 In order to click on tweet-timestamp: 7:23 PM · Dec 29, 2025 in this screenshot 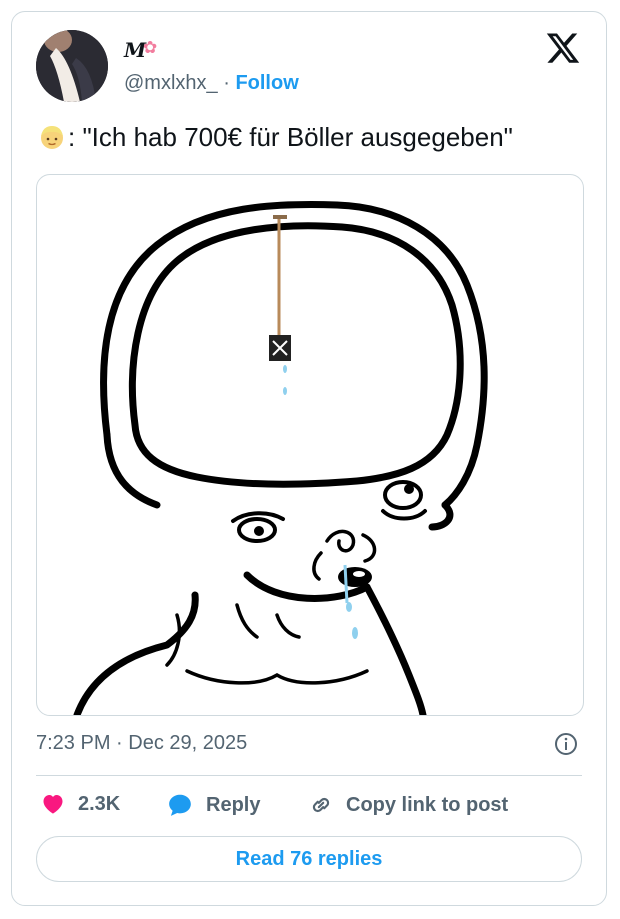, I will do `click(141, 743)`.